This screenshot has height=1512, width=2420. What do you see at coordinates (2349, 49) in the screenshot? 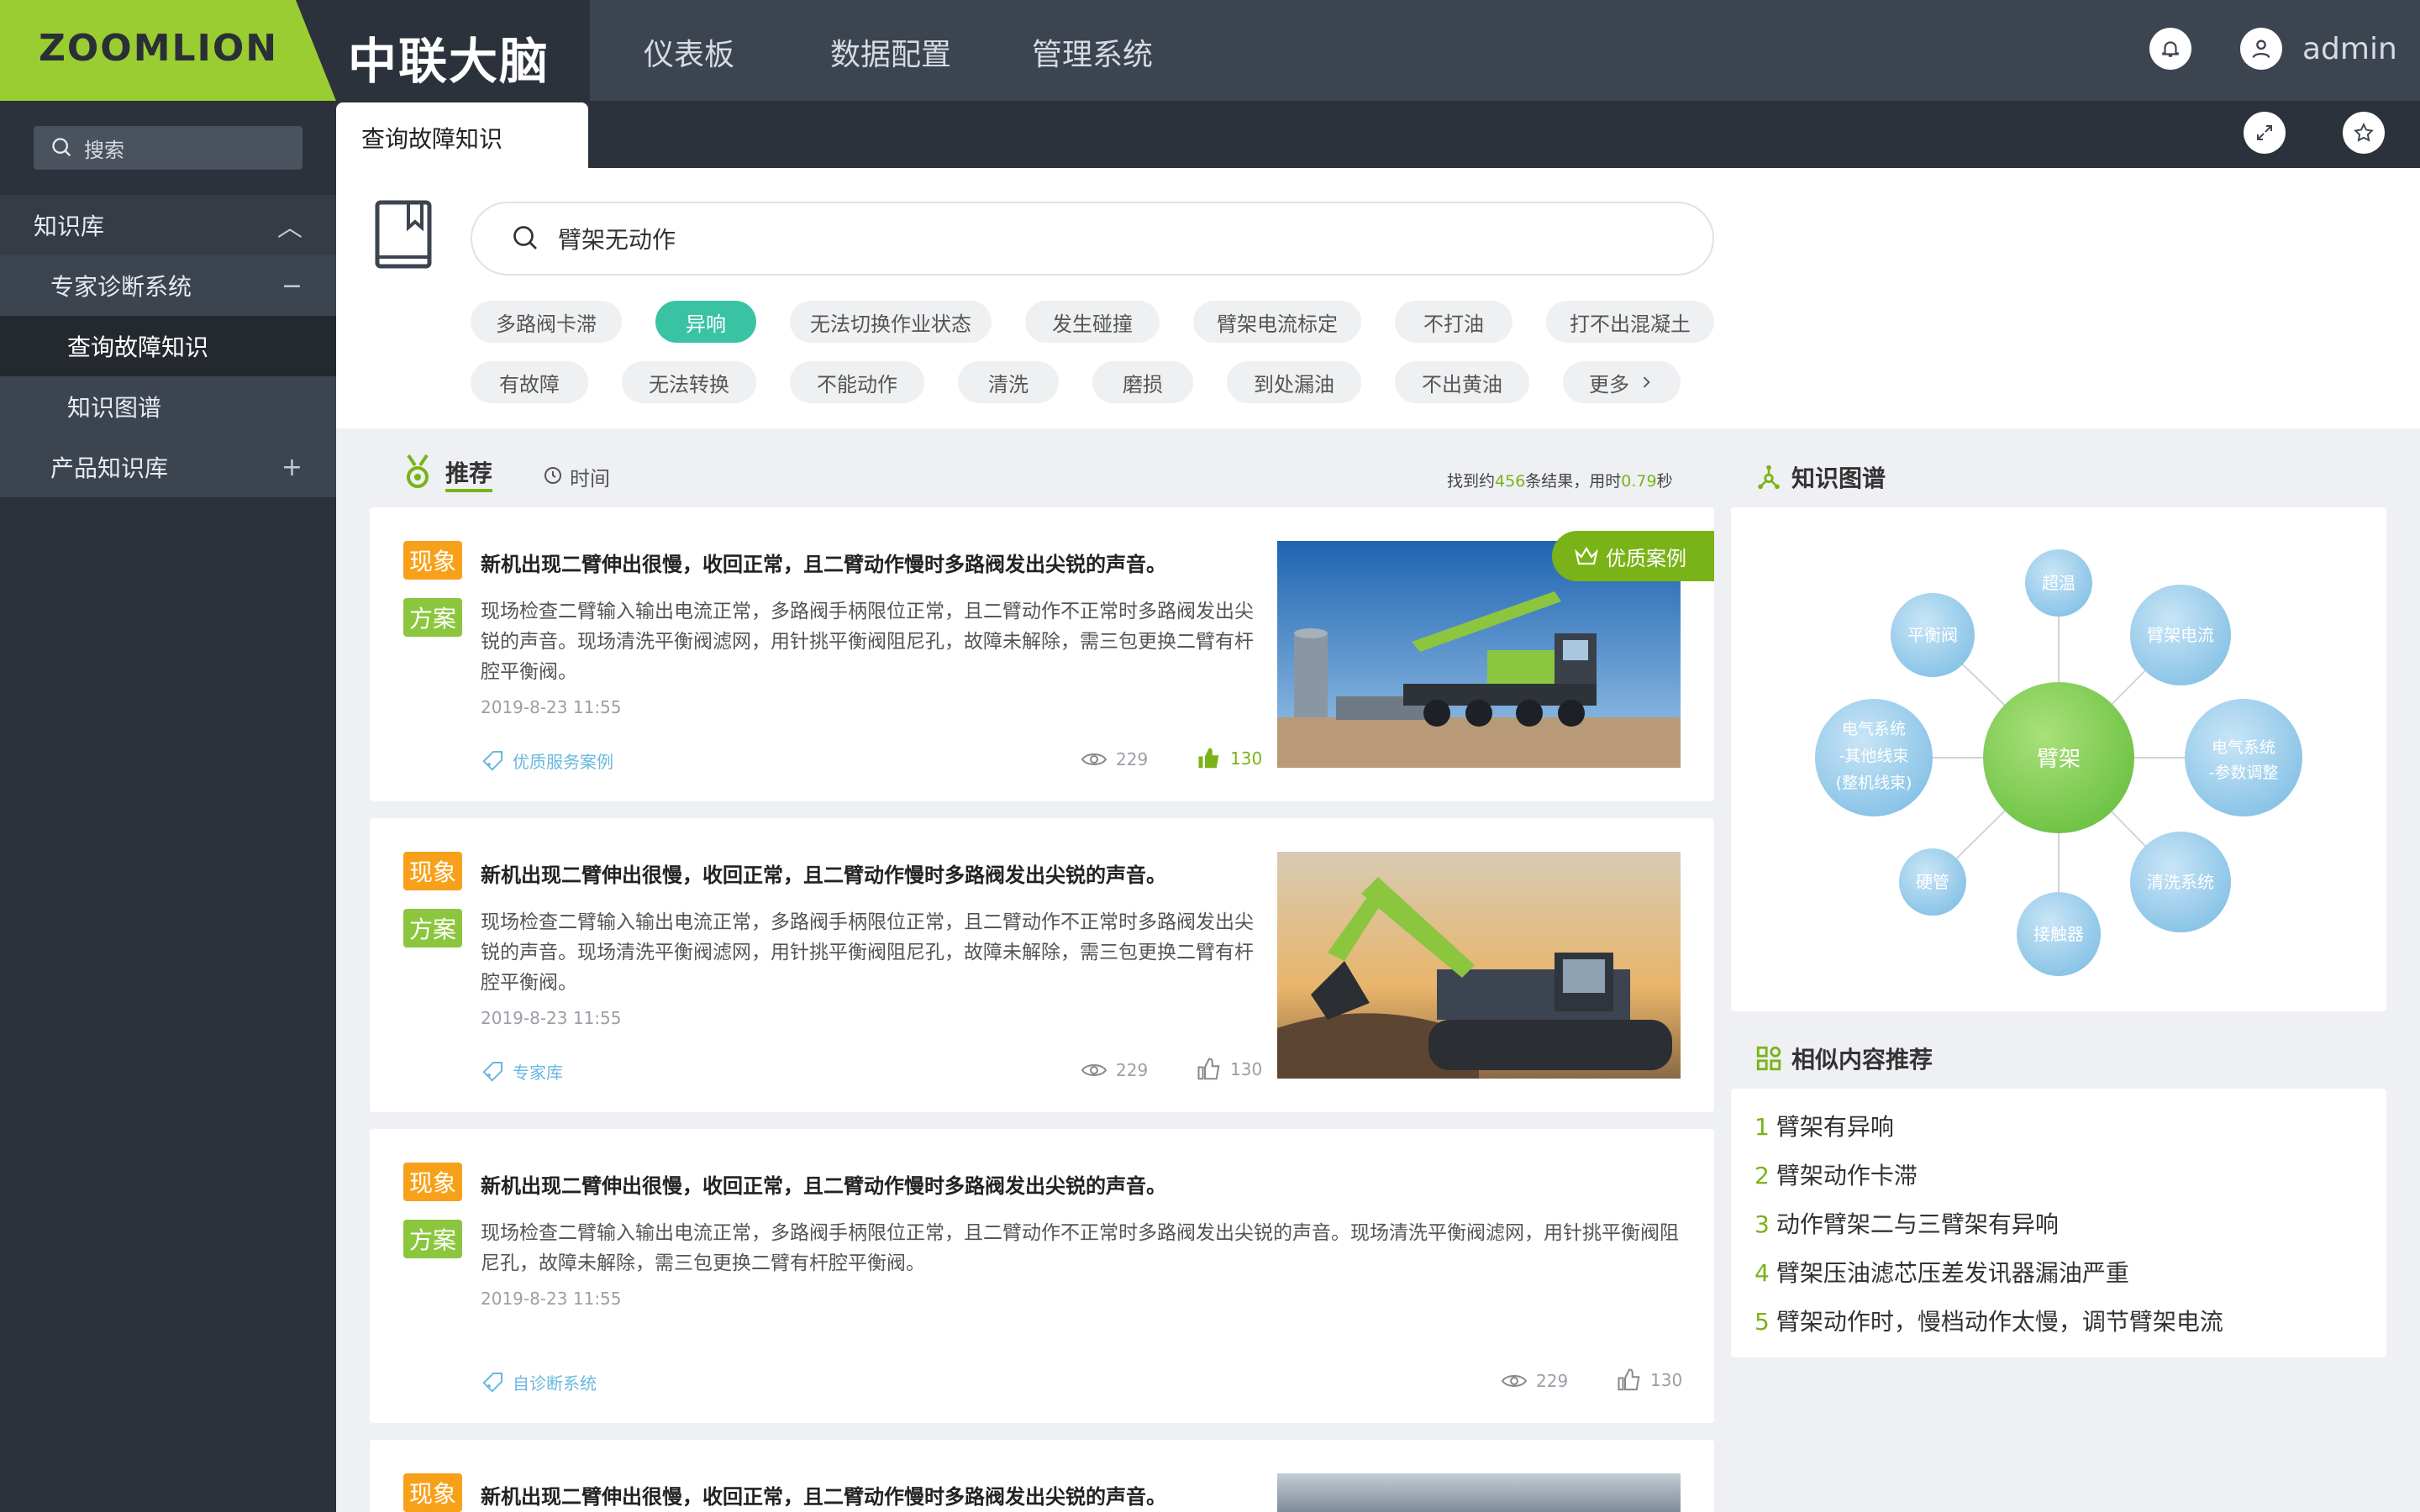
I see `username: admin` at bounding box center [2349, 49].